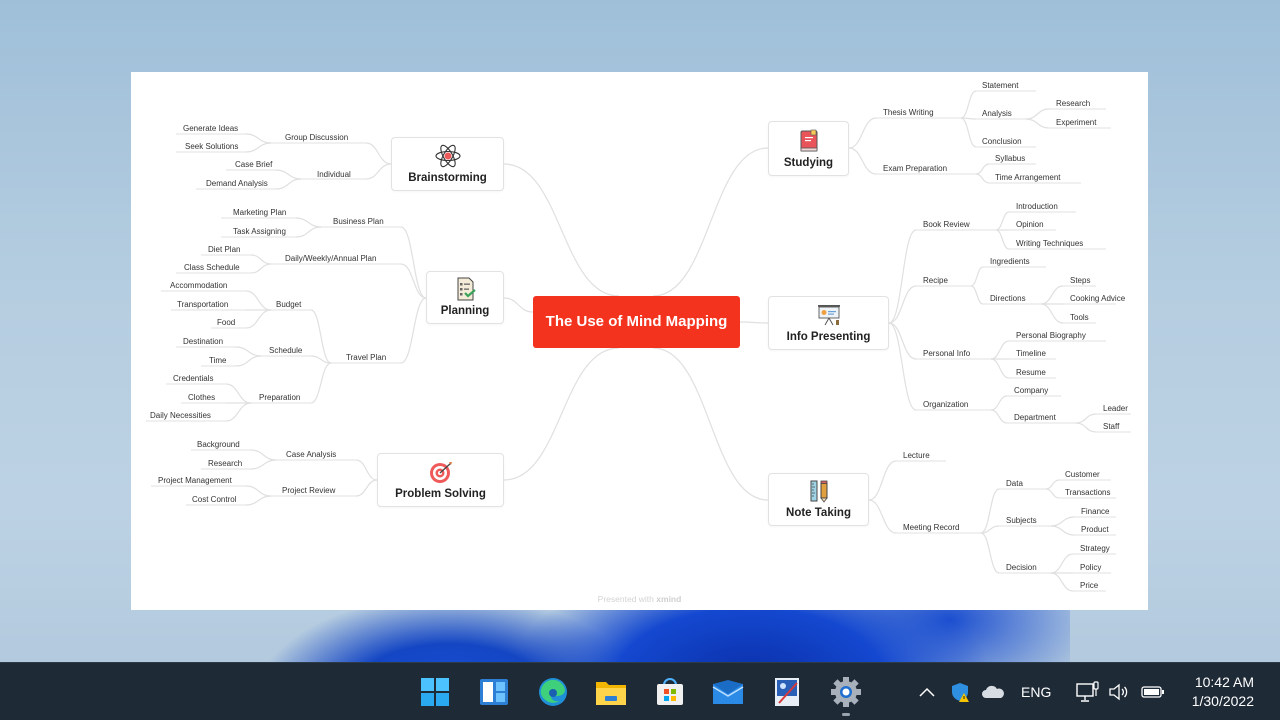 This screenshot has height=720, width=1280. I want to click on topic-individual: Individual, so click(334, 175).